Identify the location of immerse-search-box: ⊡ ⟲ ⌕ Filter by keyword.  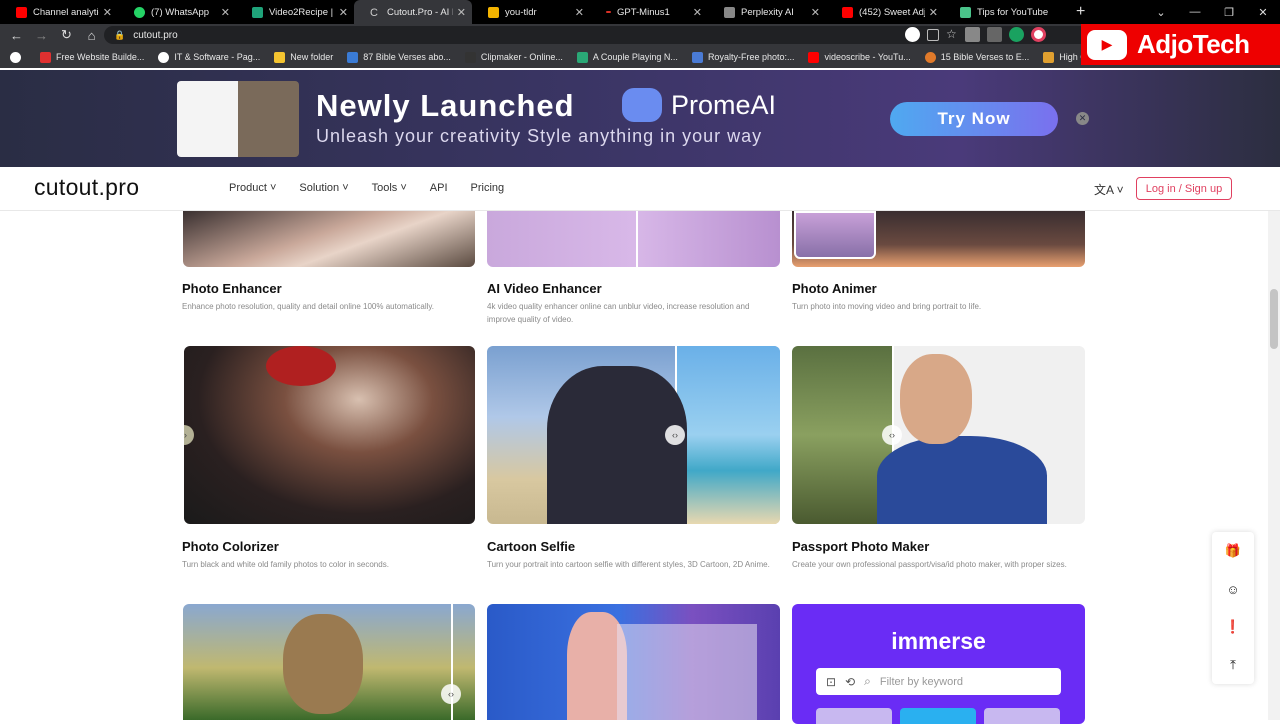
(938, 681).